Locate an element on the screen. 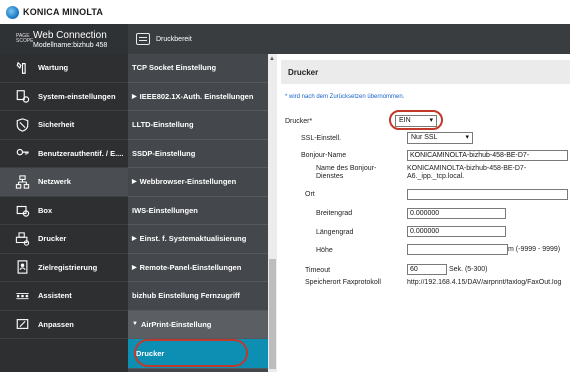 Image resolution: width=570 pixels, height=372 pixels. breitengrad-input: 0.000000 is located at coordinates (456, 213).